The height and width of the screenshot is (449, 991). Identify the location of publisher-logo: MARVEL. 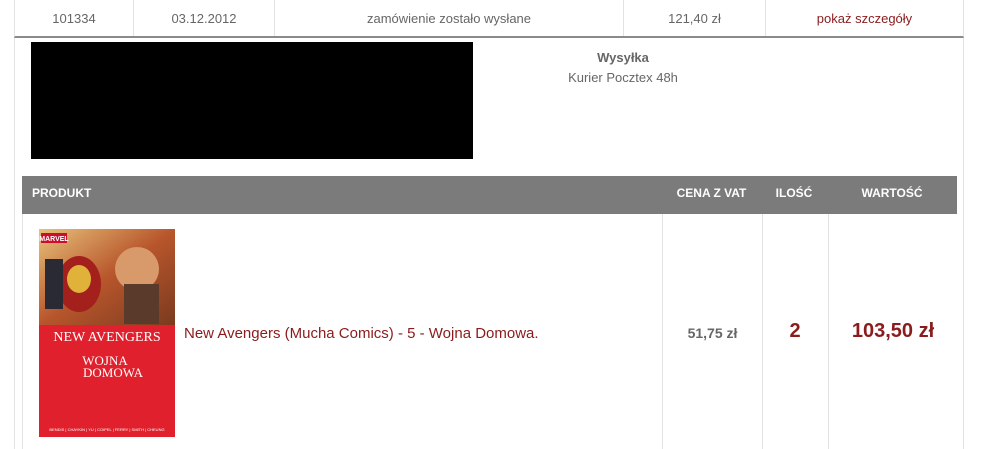
(54, 239).